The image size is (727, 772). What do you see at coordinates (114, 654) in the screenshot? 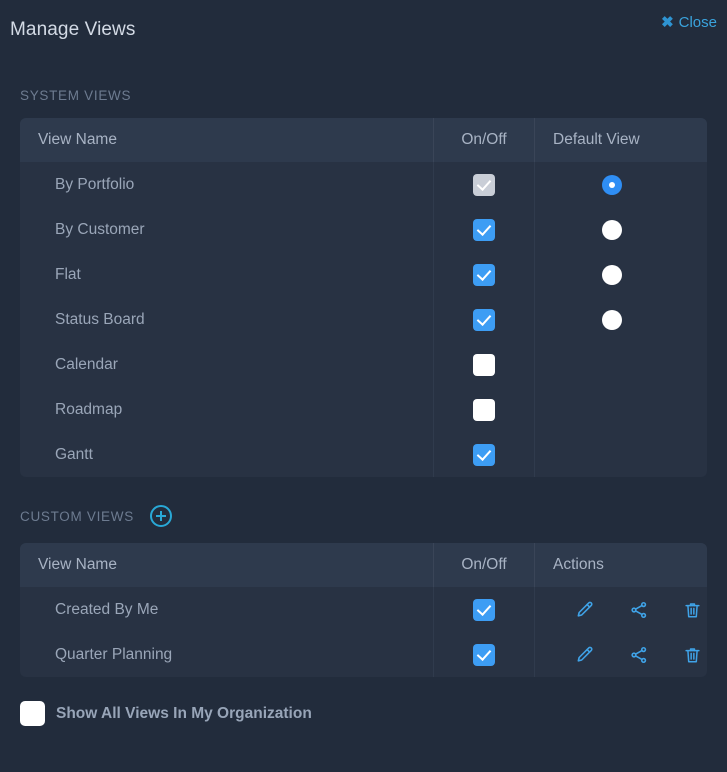
I see `view-name-label: Quarter Planning` at bounding box center [114, 654].